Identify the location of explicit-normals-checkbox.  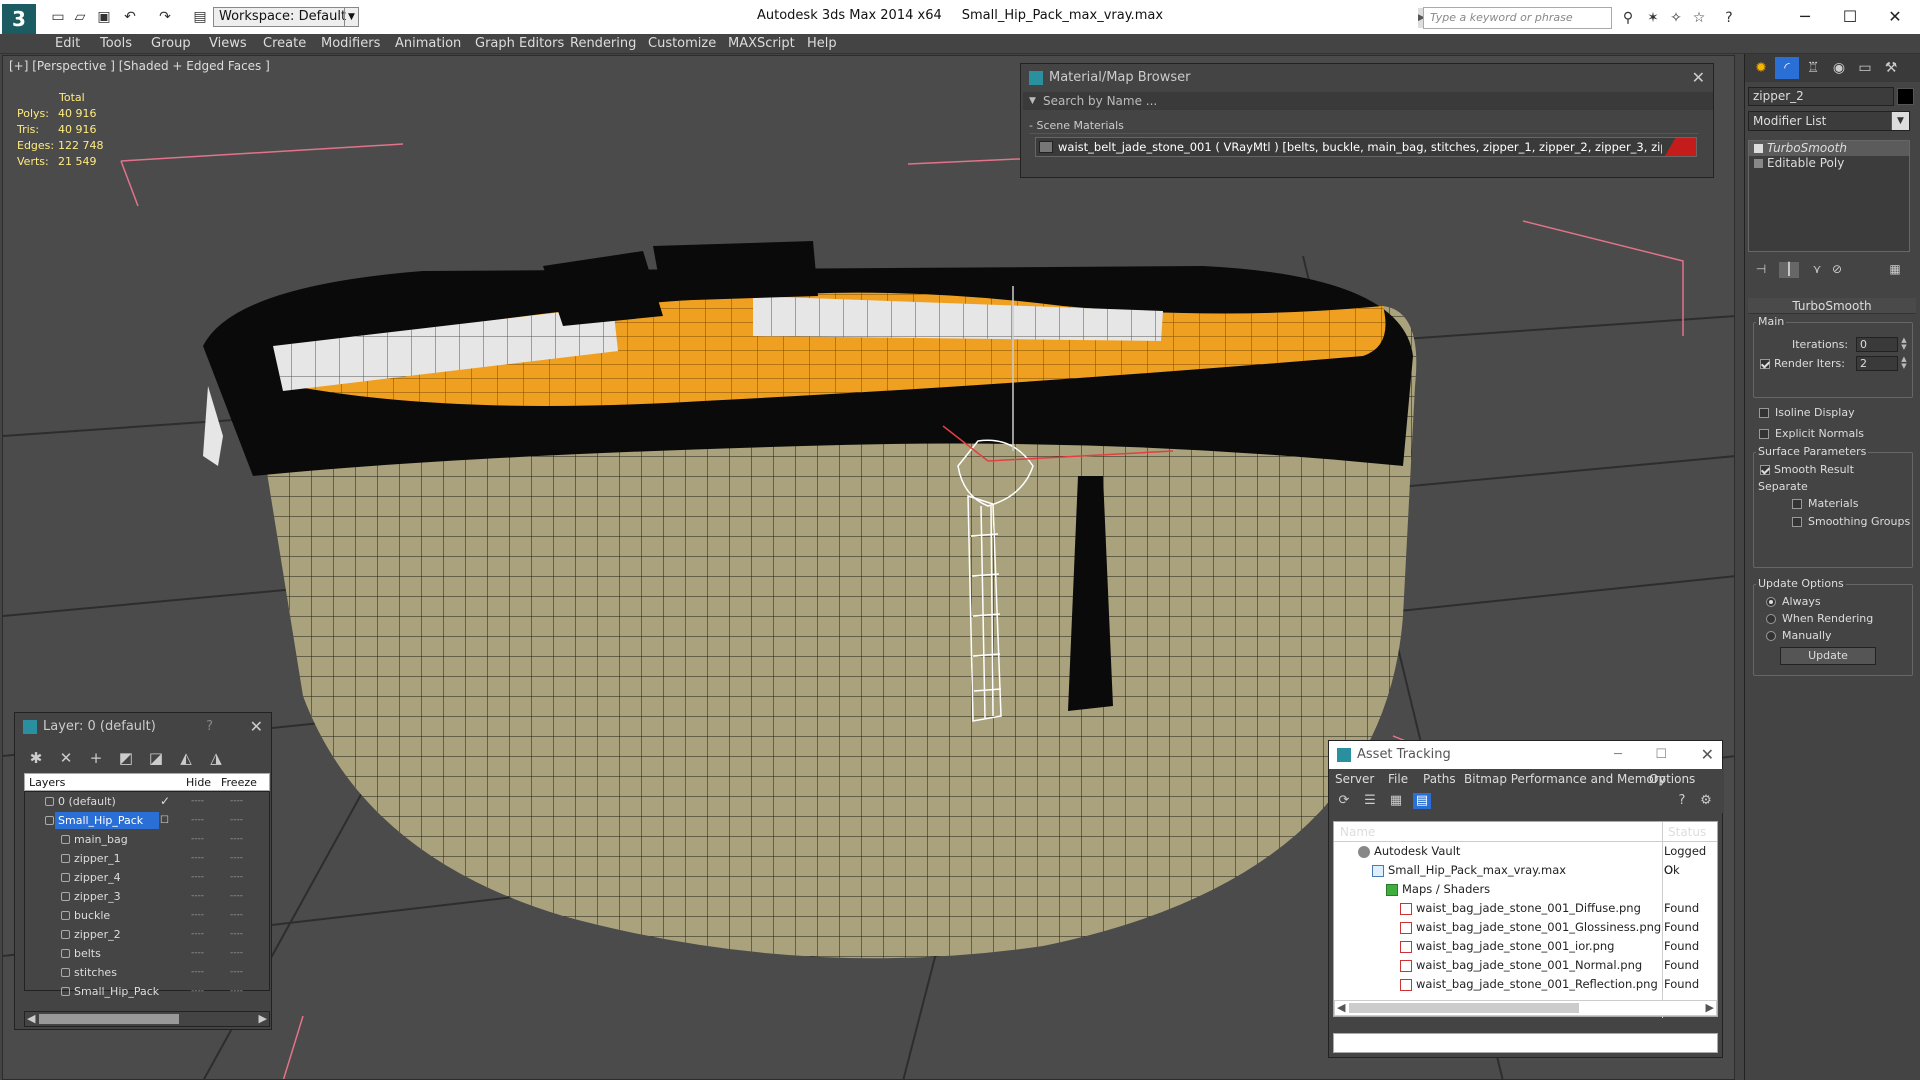
(1764, 434).